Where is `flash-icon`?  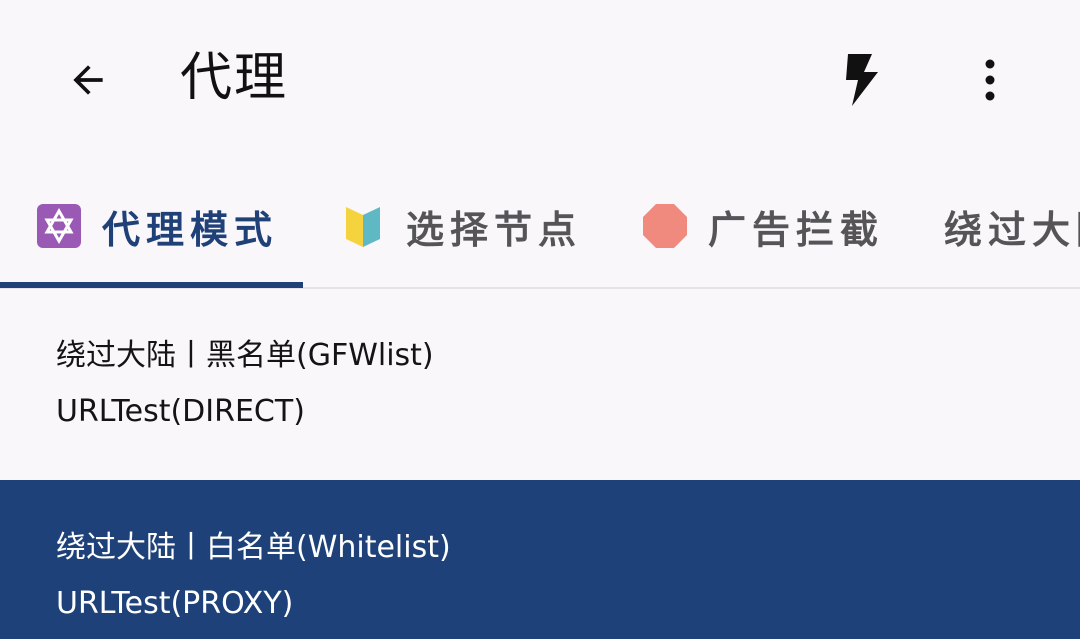 flash-icon is located at coordinates (862, 80).